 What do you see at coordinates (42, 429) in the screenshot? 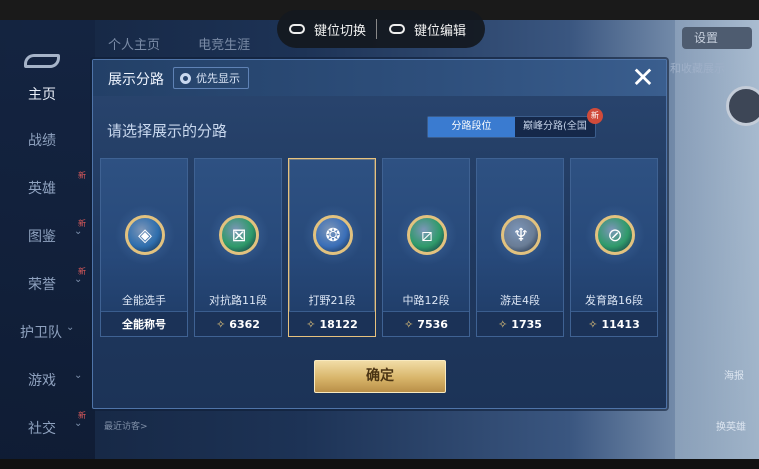
I see `nav-item-label: 社交` at bounding box center [42, 429].